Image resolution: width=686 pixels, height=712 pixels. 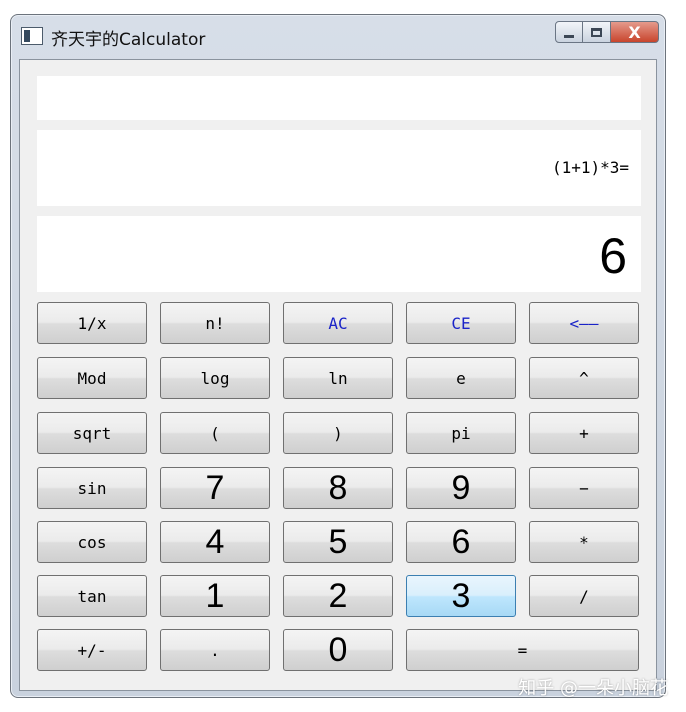 What do you see at coordinates (215, 433) in the screenshot?
I see `left-paren-button: (` at bounding box center [215, 433].